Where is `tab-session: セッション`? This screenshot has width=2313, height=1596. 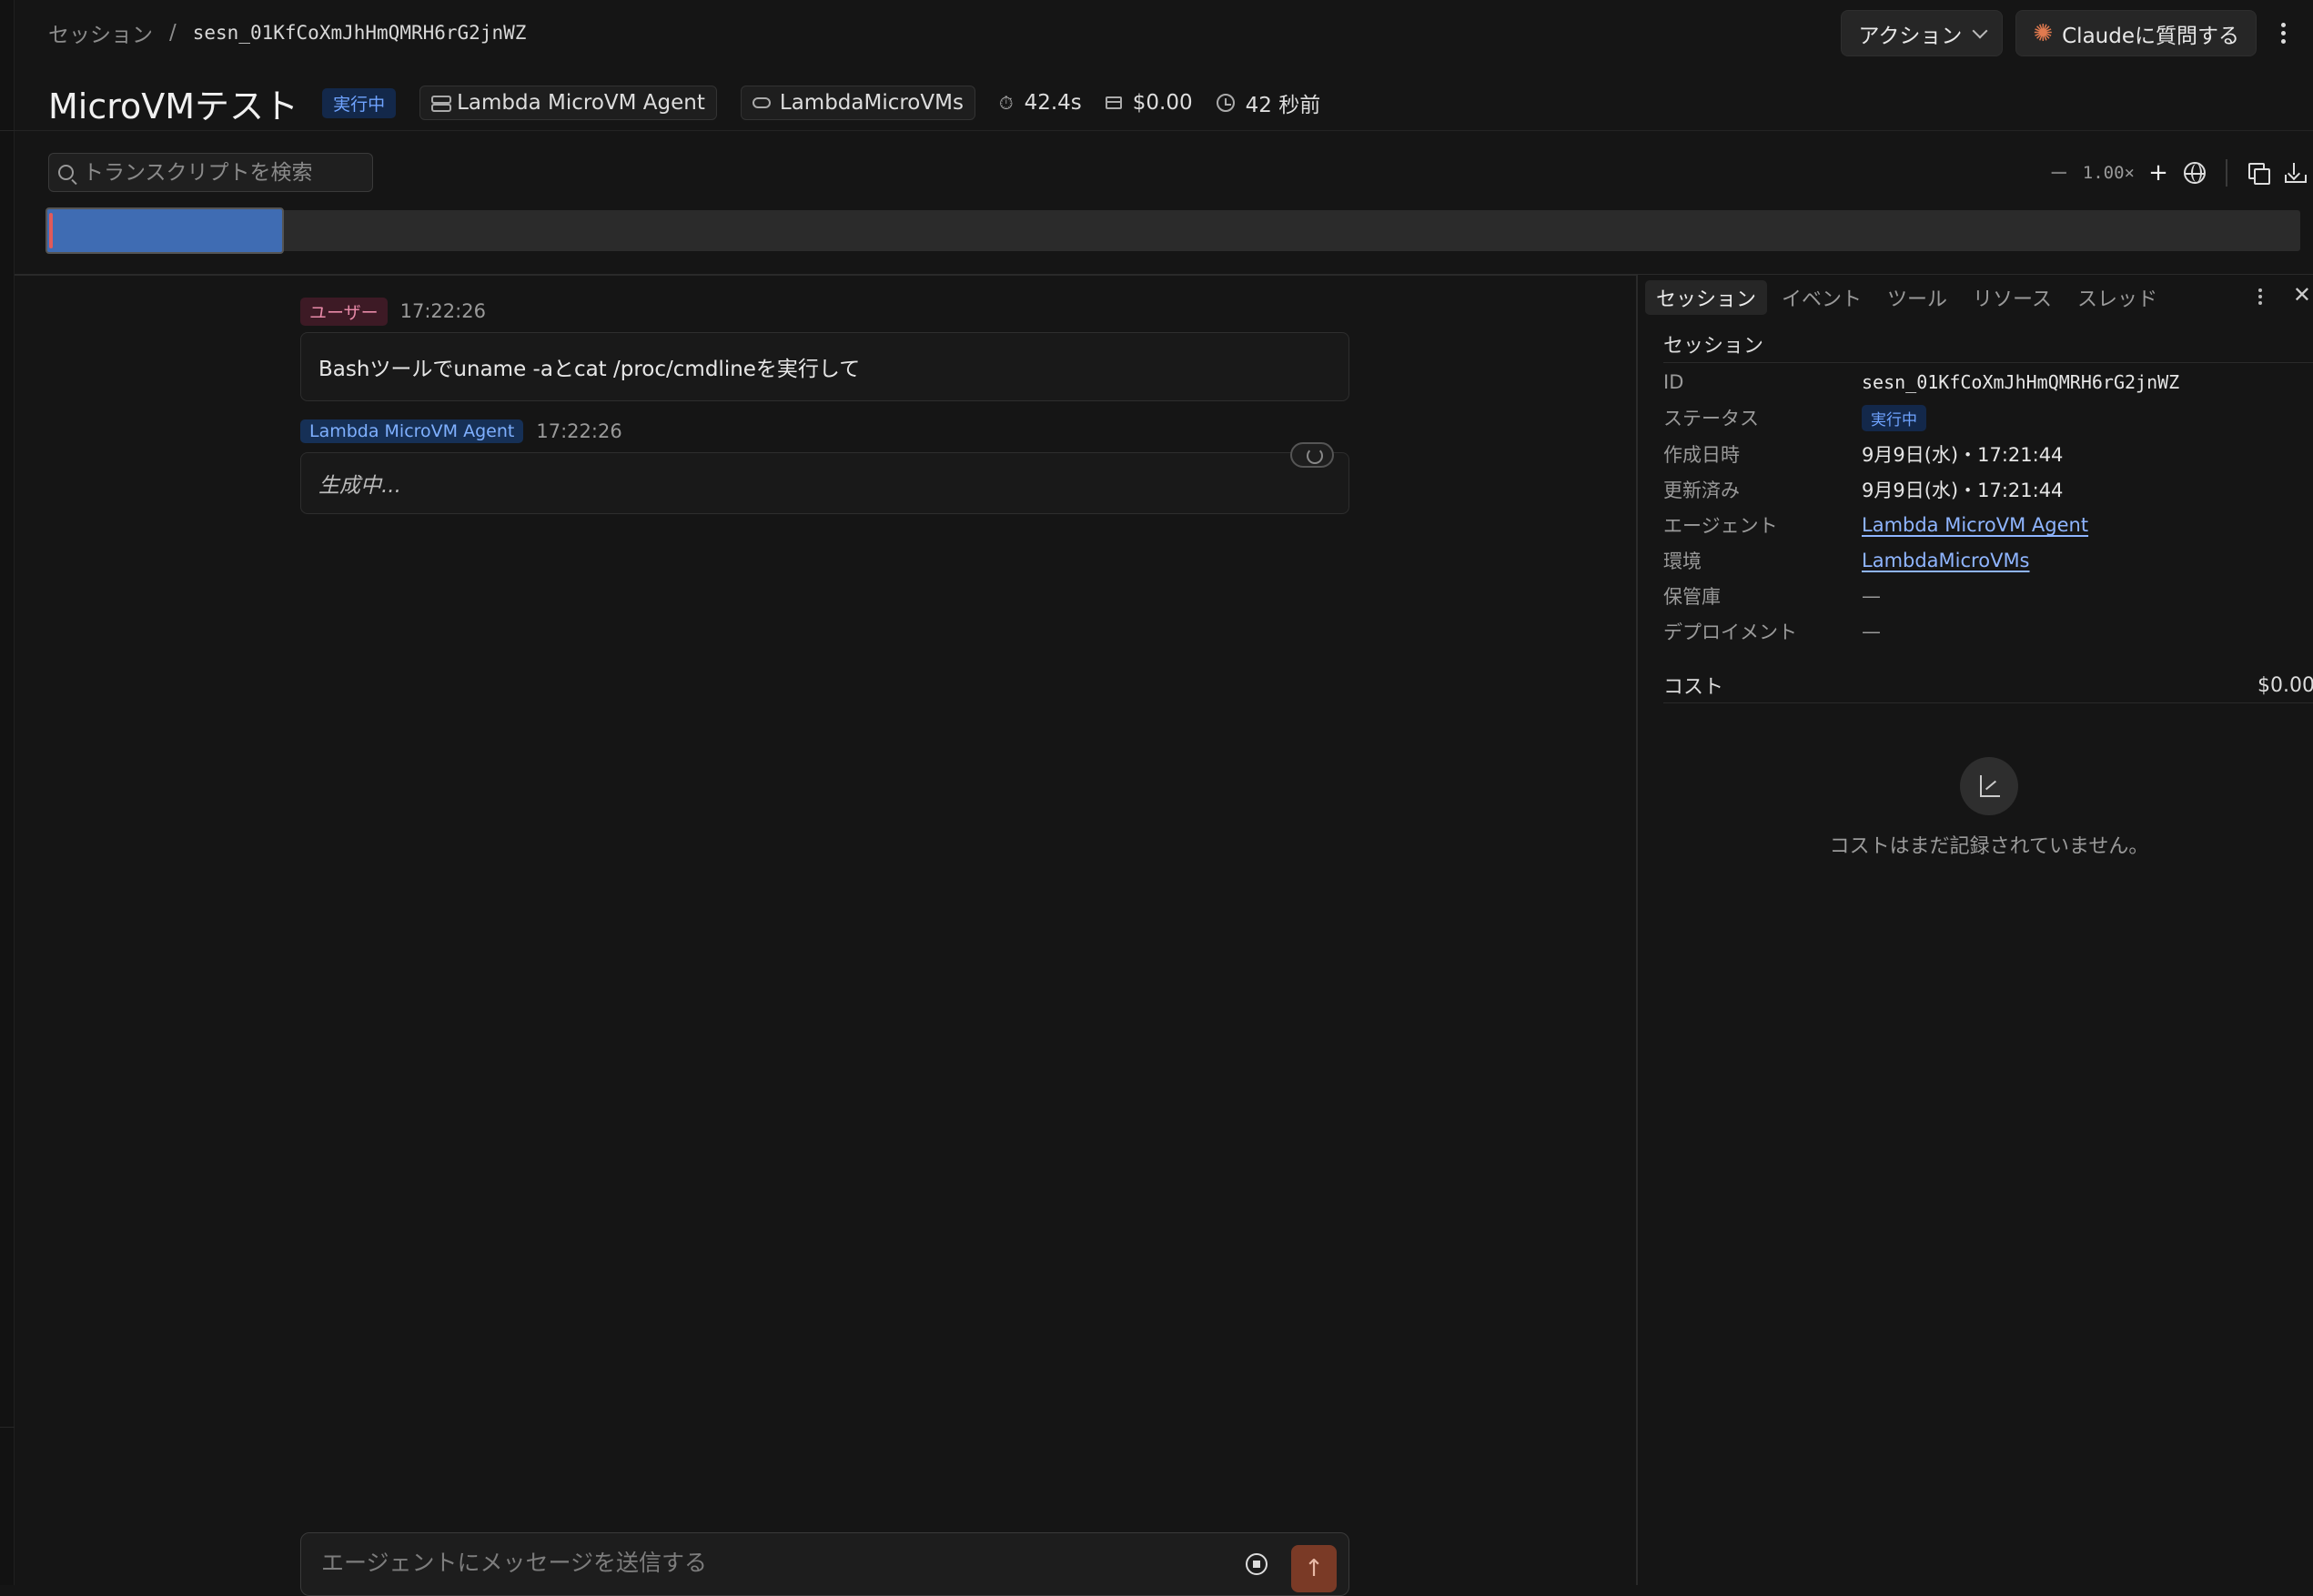
tab-session: セッション is located at coordinates (1706, 297).